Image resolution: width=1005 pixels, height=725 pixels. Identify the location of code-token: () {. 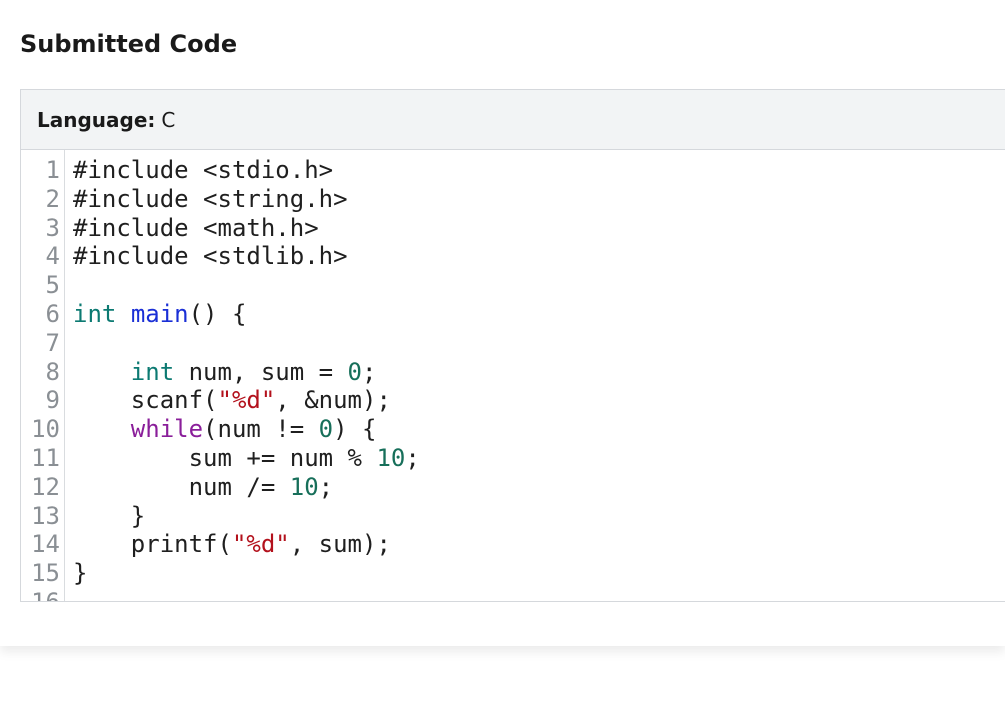
(217, 313).